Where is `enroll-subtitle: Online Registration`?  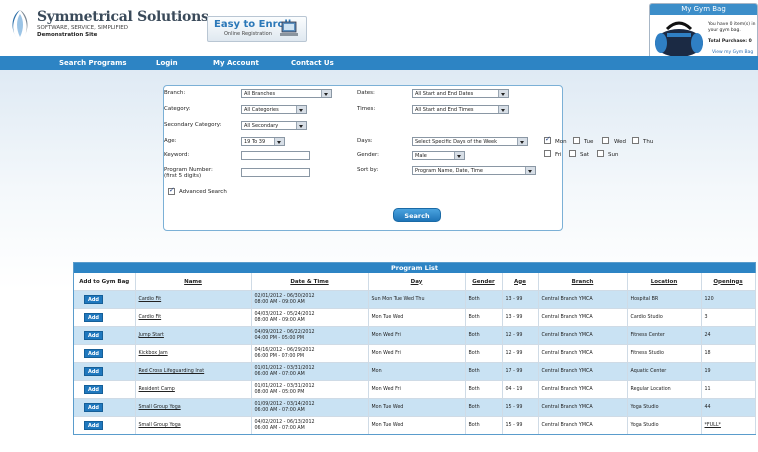
enroll-subtitle: Online Registration is located at coordinates (248, 34).